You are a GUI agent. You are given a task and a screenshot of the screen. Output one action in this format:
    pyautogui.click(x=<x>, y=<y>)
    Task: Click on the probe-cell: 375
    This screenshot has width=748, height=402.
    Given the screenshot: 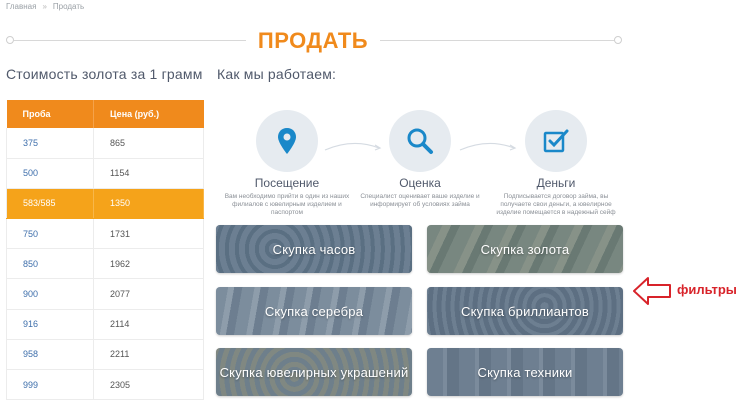 What is the action you would take?
    pyautogui.click(x=50, y=143)
    